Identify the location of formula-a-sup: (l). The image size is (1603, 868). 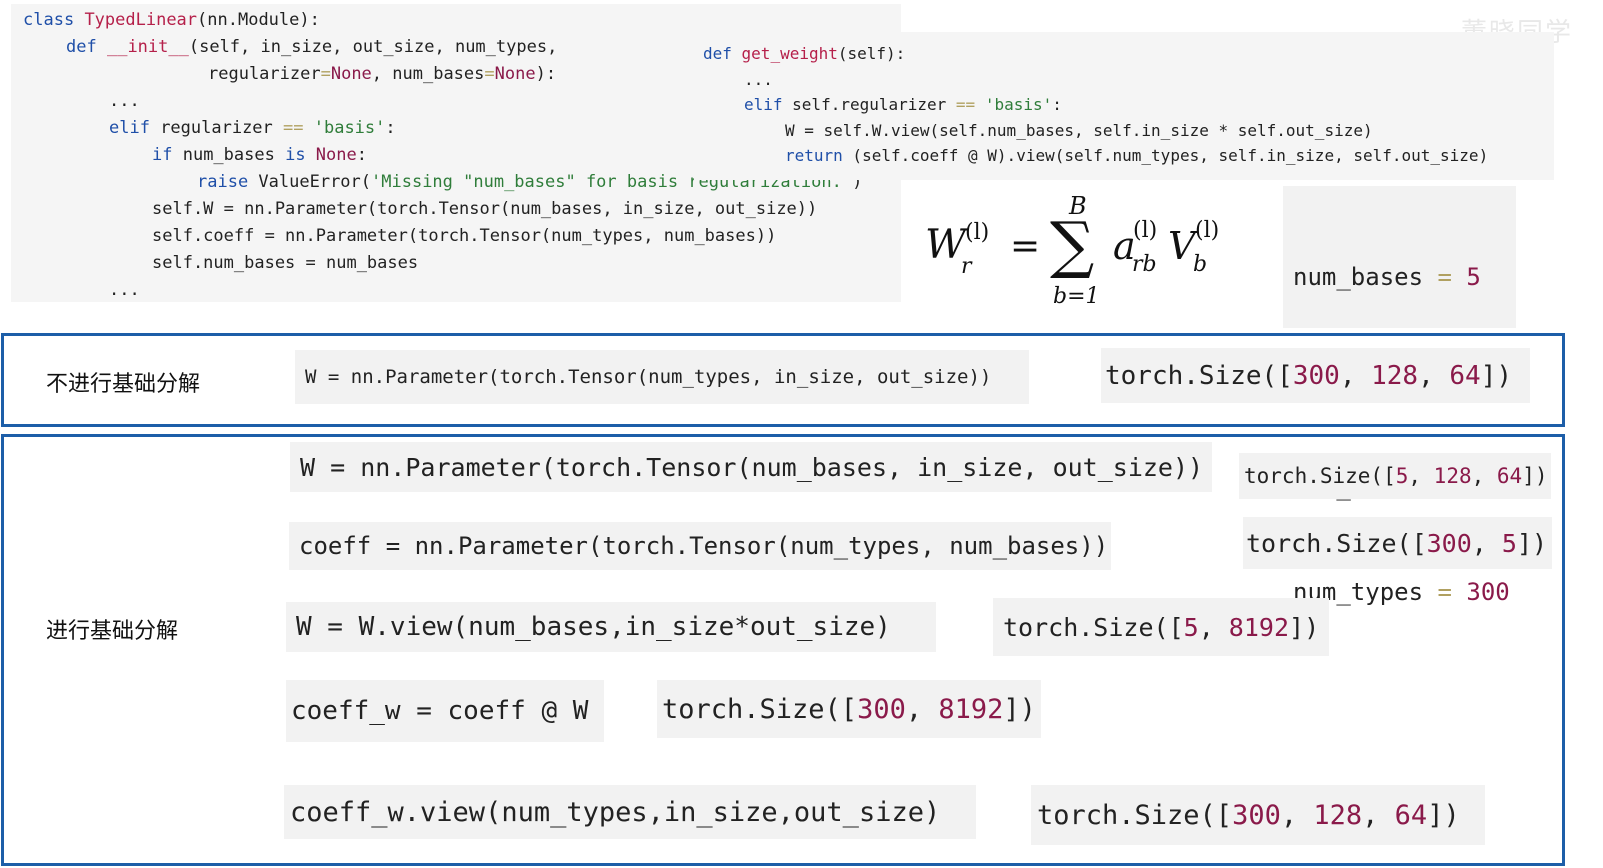
(1145, 230).